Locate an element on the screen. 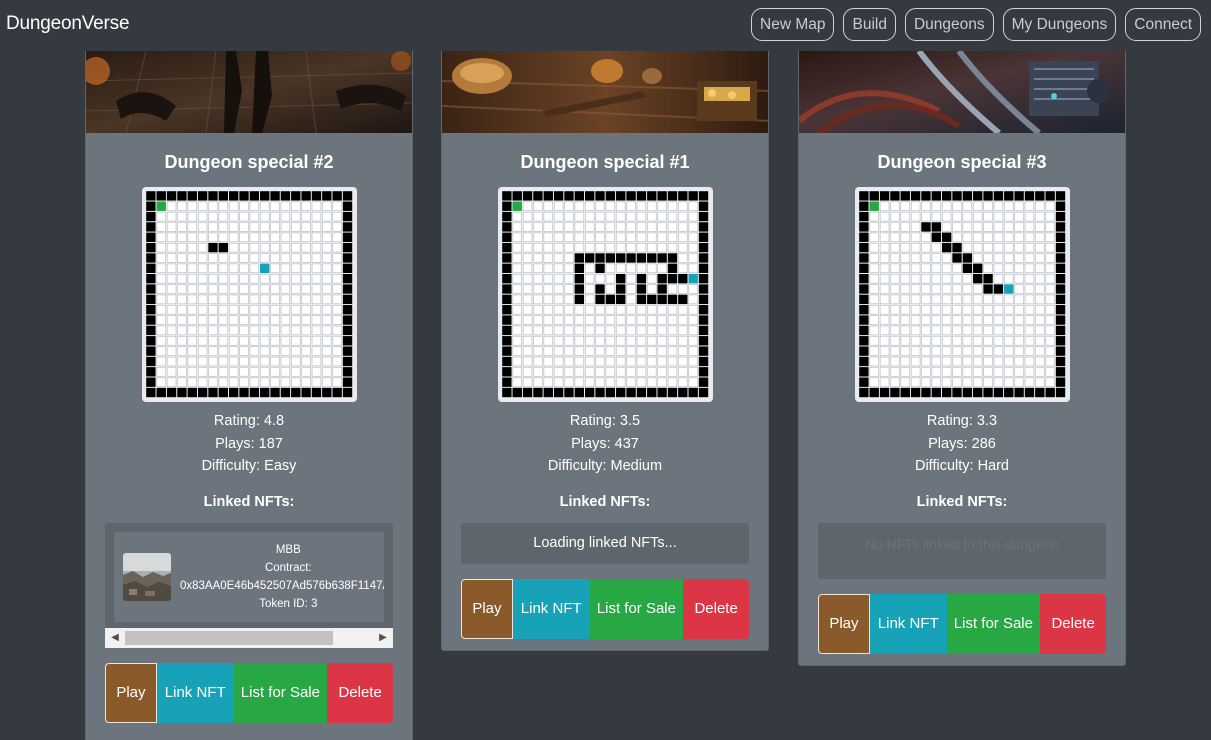 Image resolution: width=1211 pixels, height=740 pixels. scrollbar-thumb is located at coordinates (229, 637).